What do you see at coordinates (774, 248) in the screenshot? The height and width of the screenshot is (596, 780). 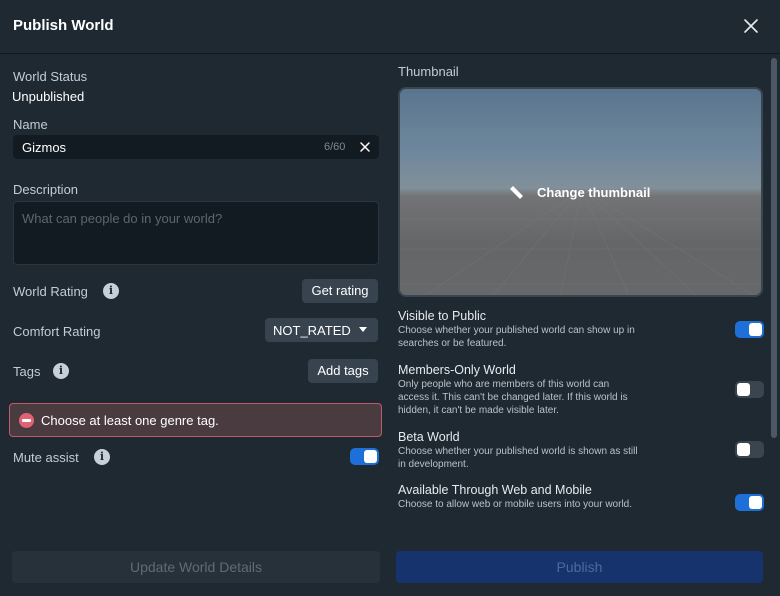 I see `scrollbar-thumb` at bounding box center [774, 248].